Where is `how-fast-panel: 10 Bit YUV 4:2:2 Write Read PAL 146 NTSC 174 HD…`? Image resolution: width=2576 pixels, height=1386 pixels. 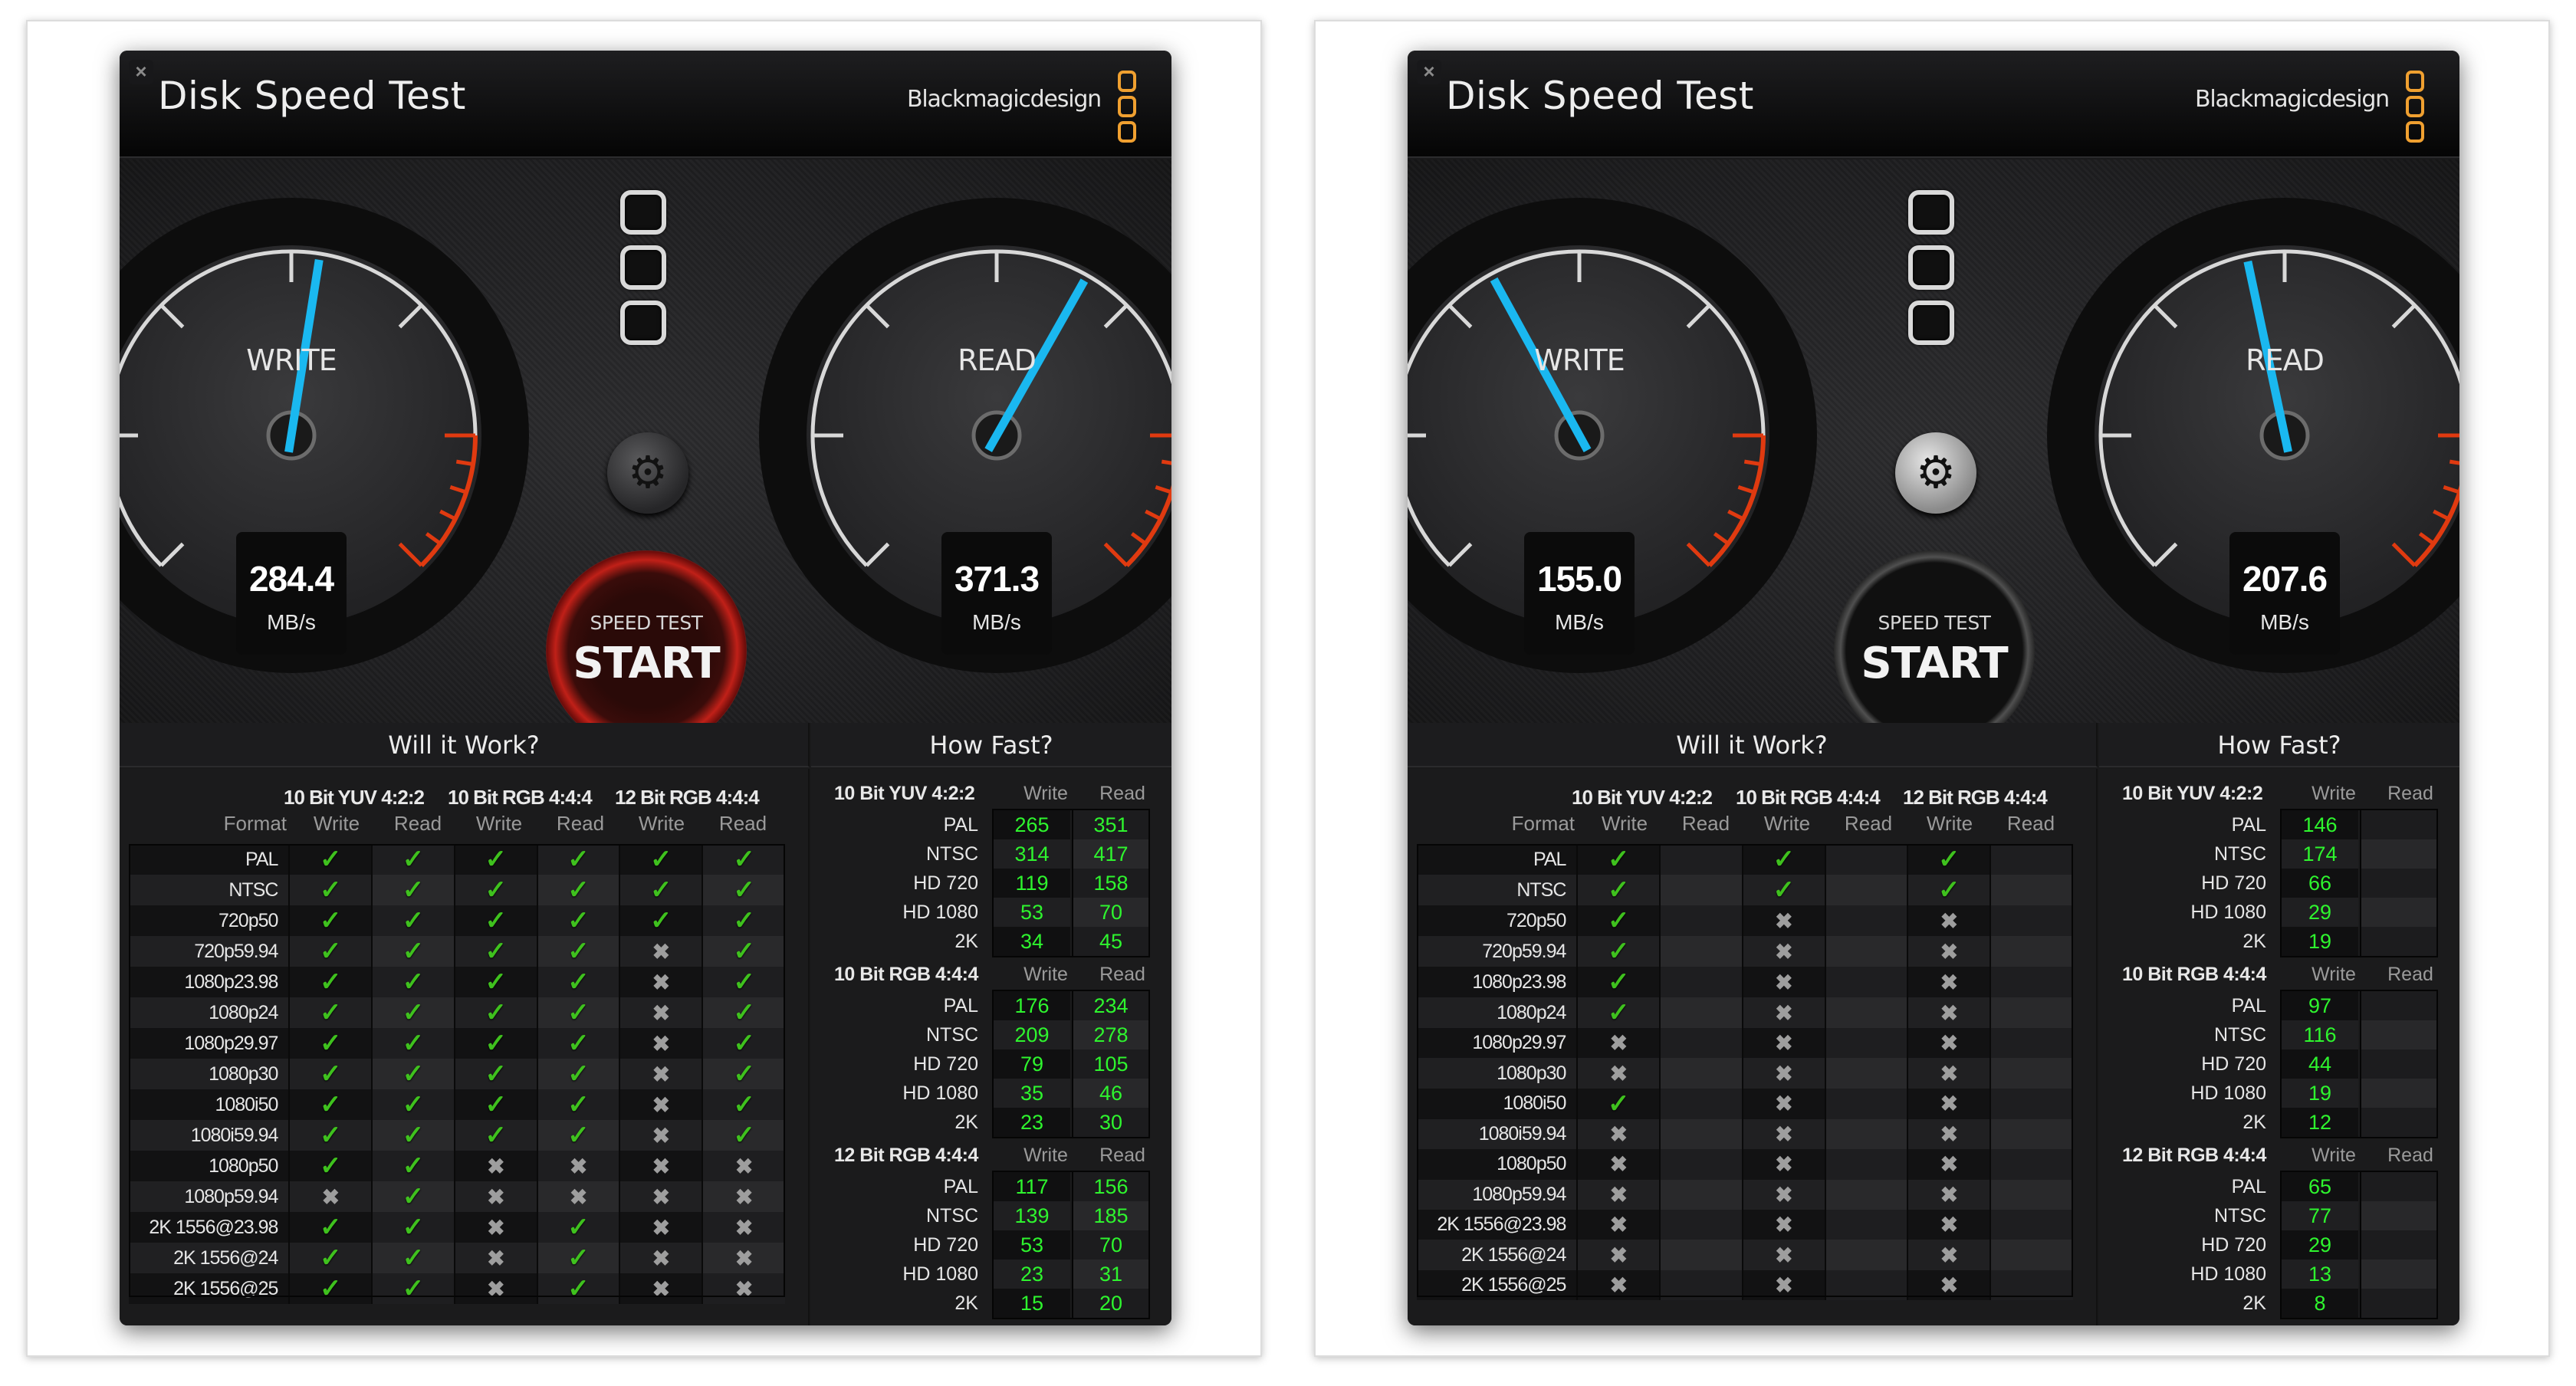
how-fast-panel: 10 Bit YUV 4:2:2 Write Read PAL 146 NTSC 174 HD… is located at coordinates (2279, 1047).